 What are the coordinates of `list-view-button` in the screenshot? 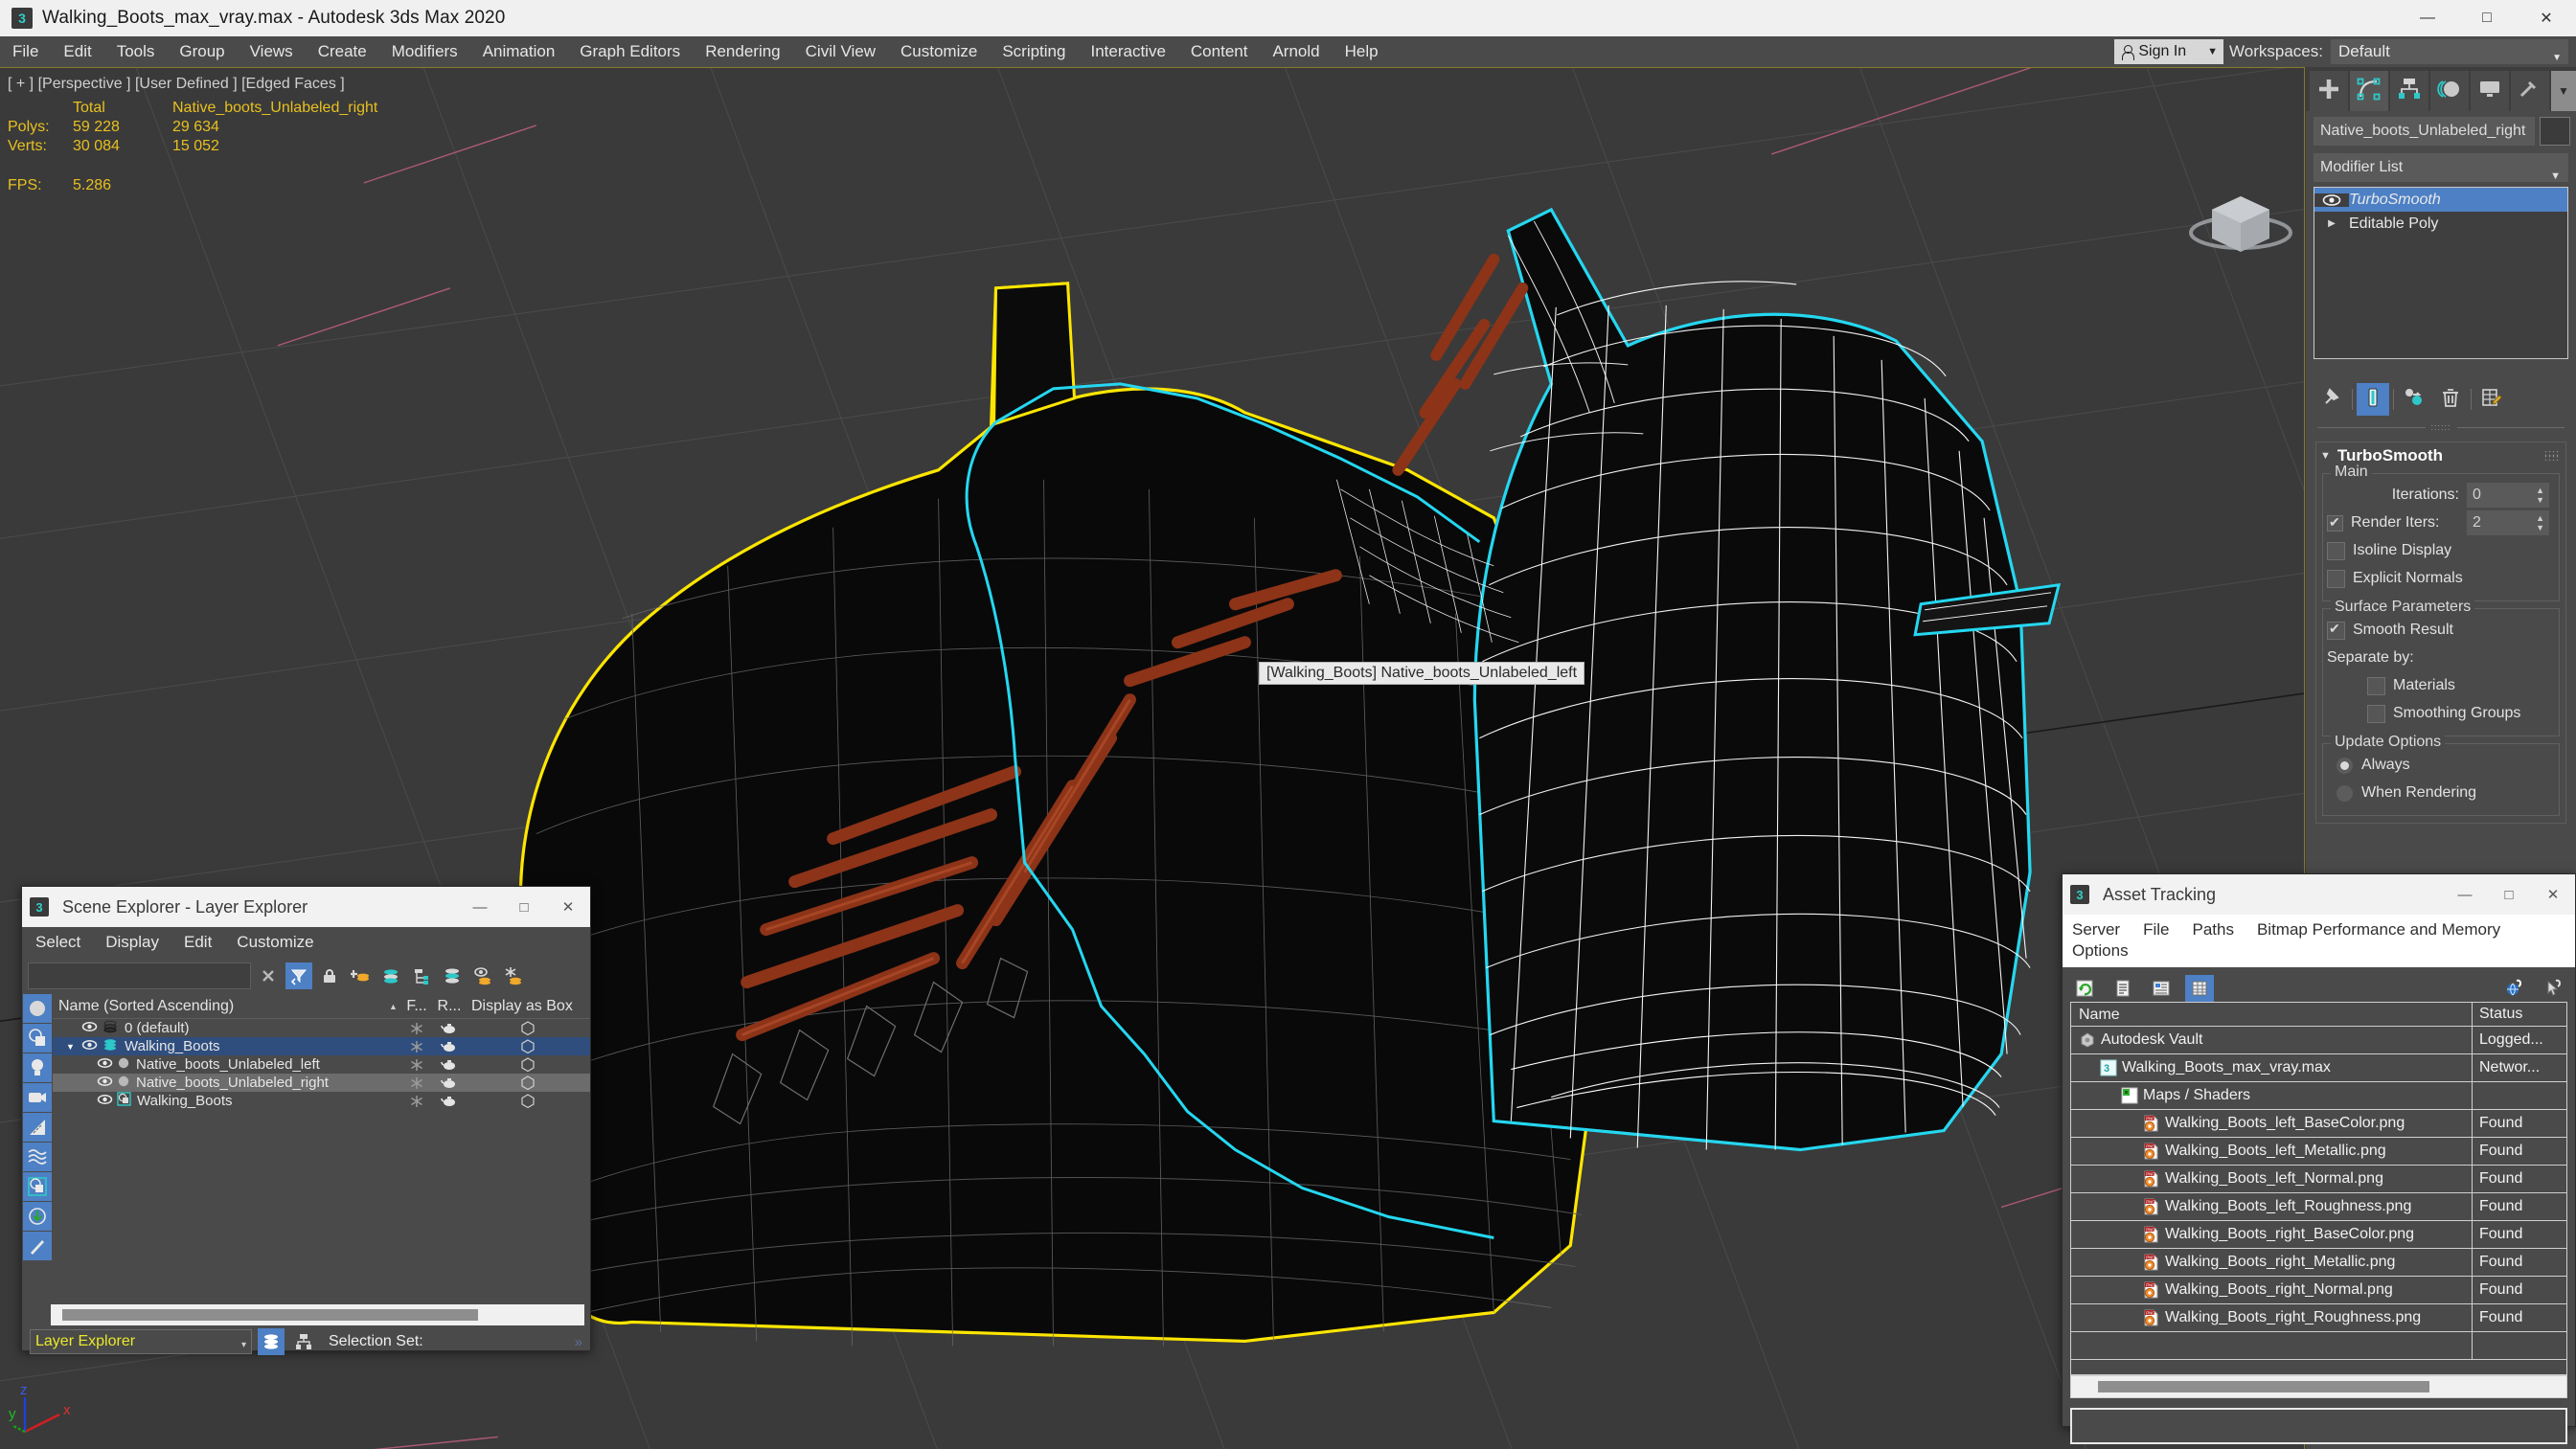 It's located at (2123, 988).